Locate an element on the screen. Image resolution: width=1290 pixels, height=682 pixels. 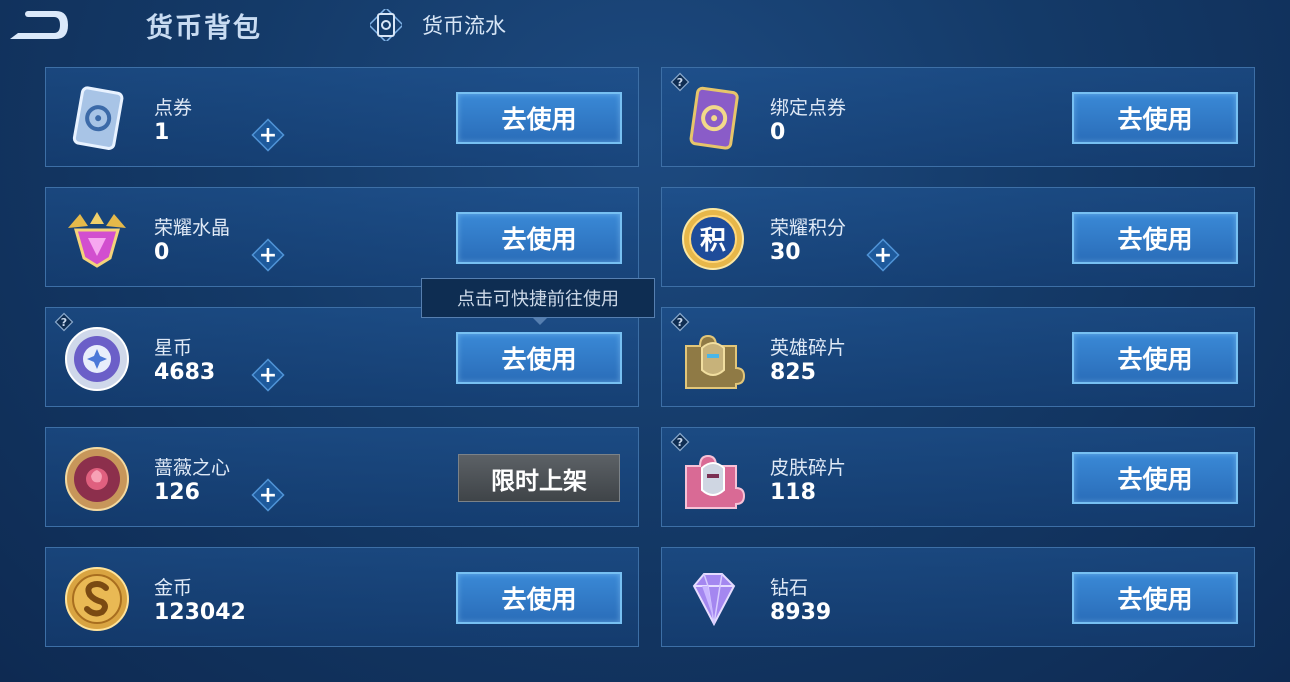
use-skin-fragment-button: 去使用 is located at coordinates (1155, 478).